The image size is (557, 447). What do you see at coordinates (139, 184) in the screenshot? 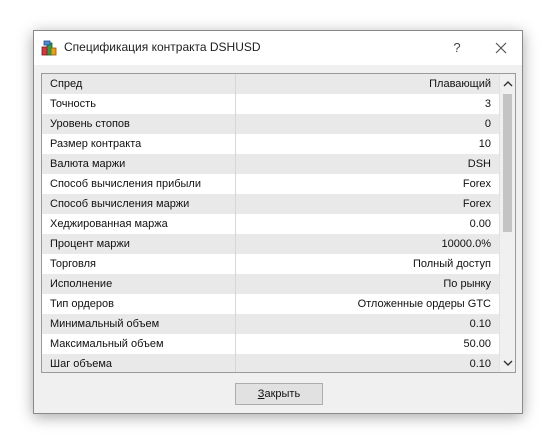
I see `property-name: Способ вычисления прибыли` at bounding box center [139, 184].